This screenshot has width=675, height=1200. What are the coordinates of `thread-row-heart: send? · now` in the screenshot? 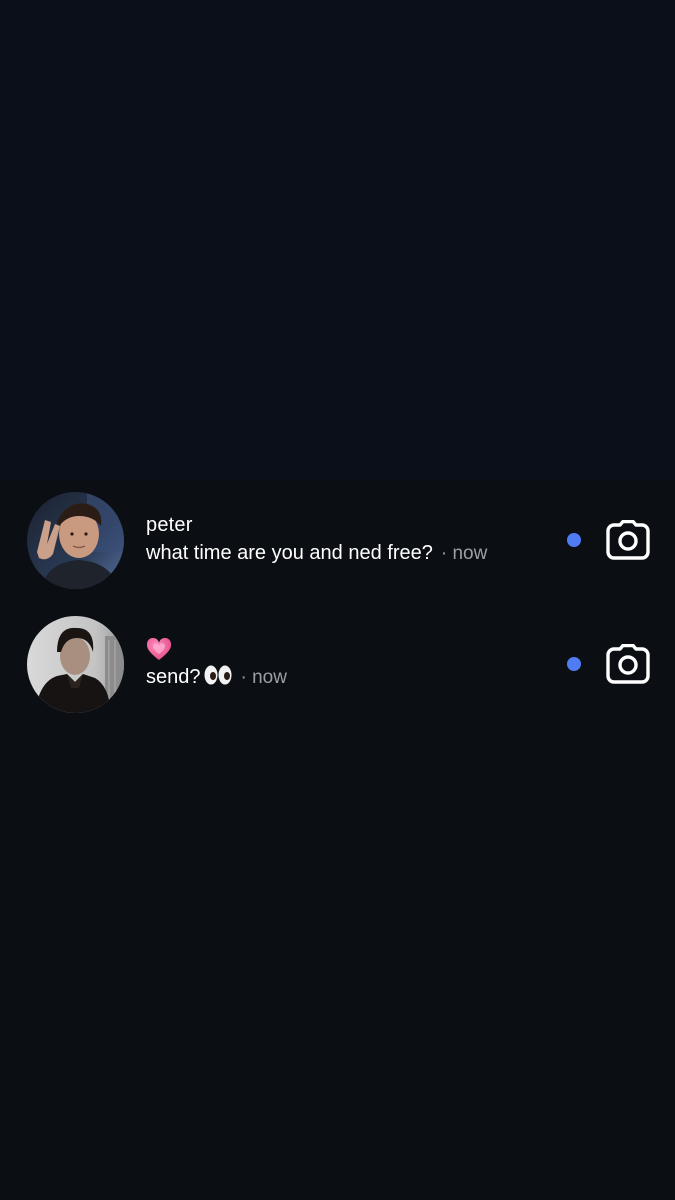 It's located at (337, 666).